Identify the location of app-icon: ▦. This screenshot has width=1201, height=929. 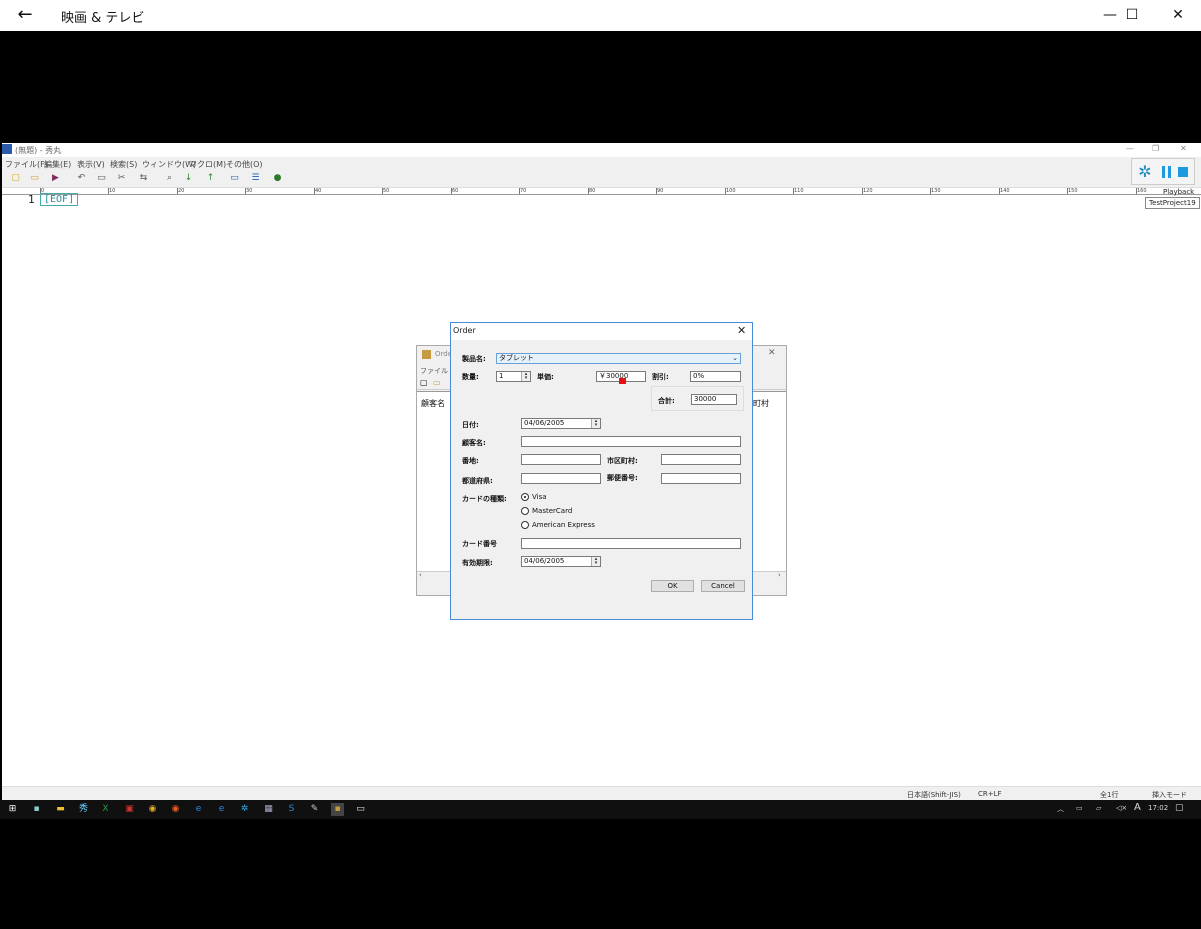
(268, 809).